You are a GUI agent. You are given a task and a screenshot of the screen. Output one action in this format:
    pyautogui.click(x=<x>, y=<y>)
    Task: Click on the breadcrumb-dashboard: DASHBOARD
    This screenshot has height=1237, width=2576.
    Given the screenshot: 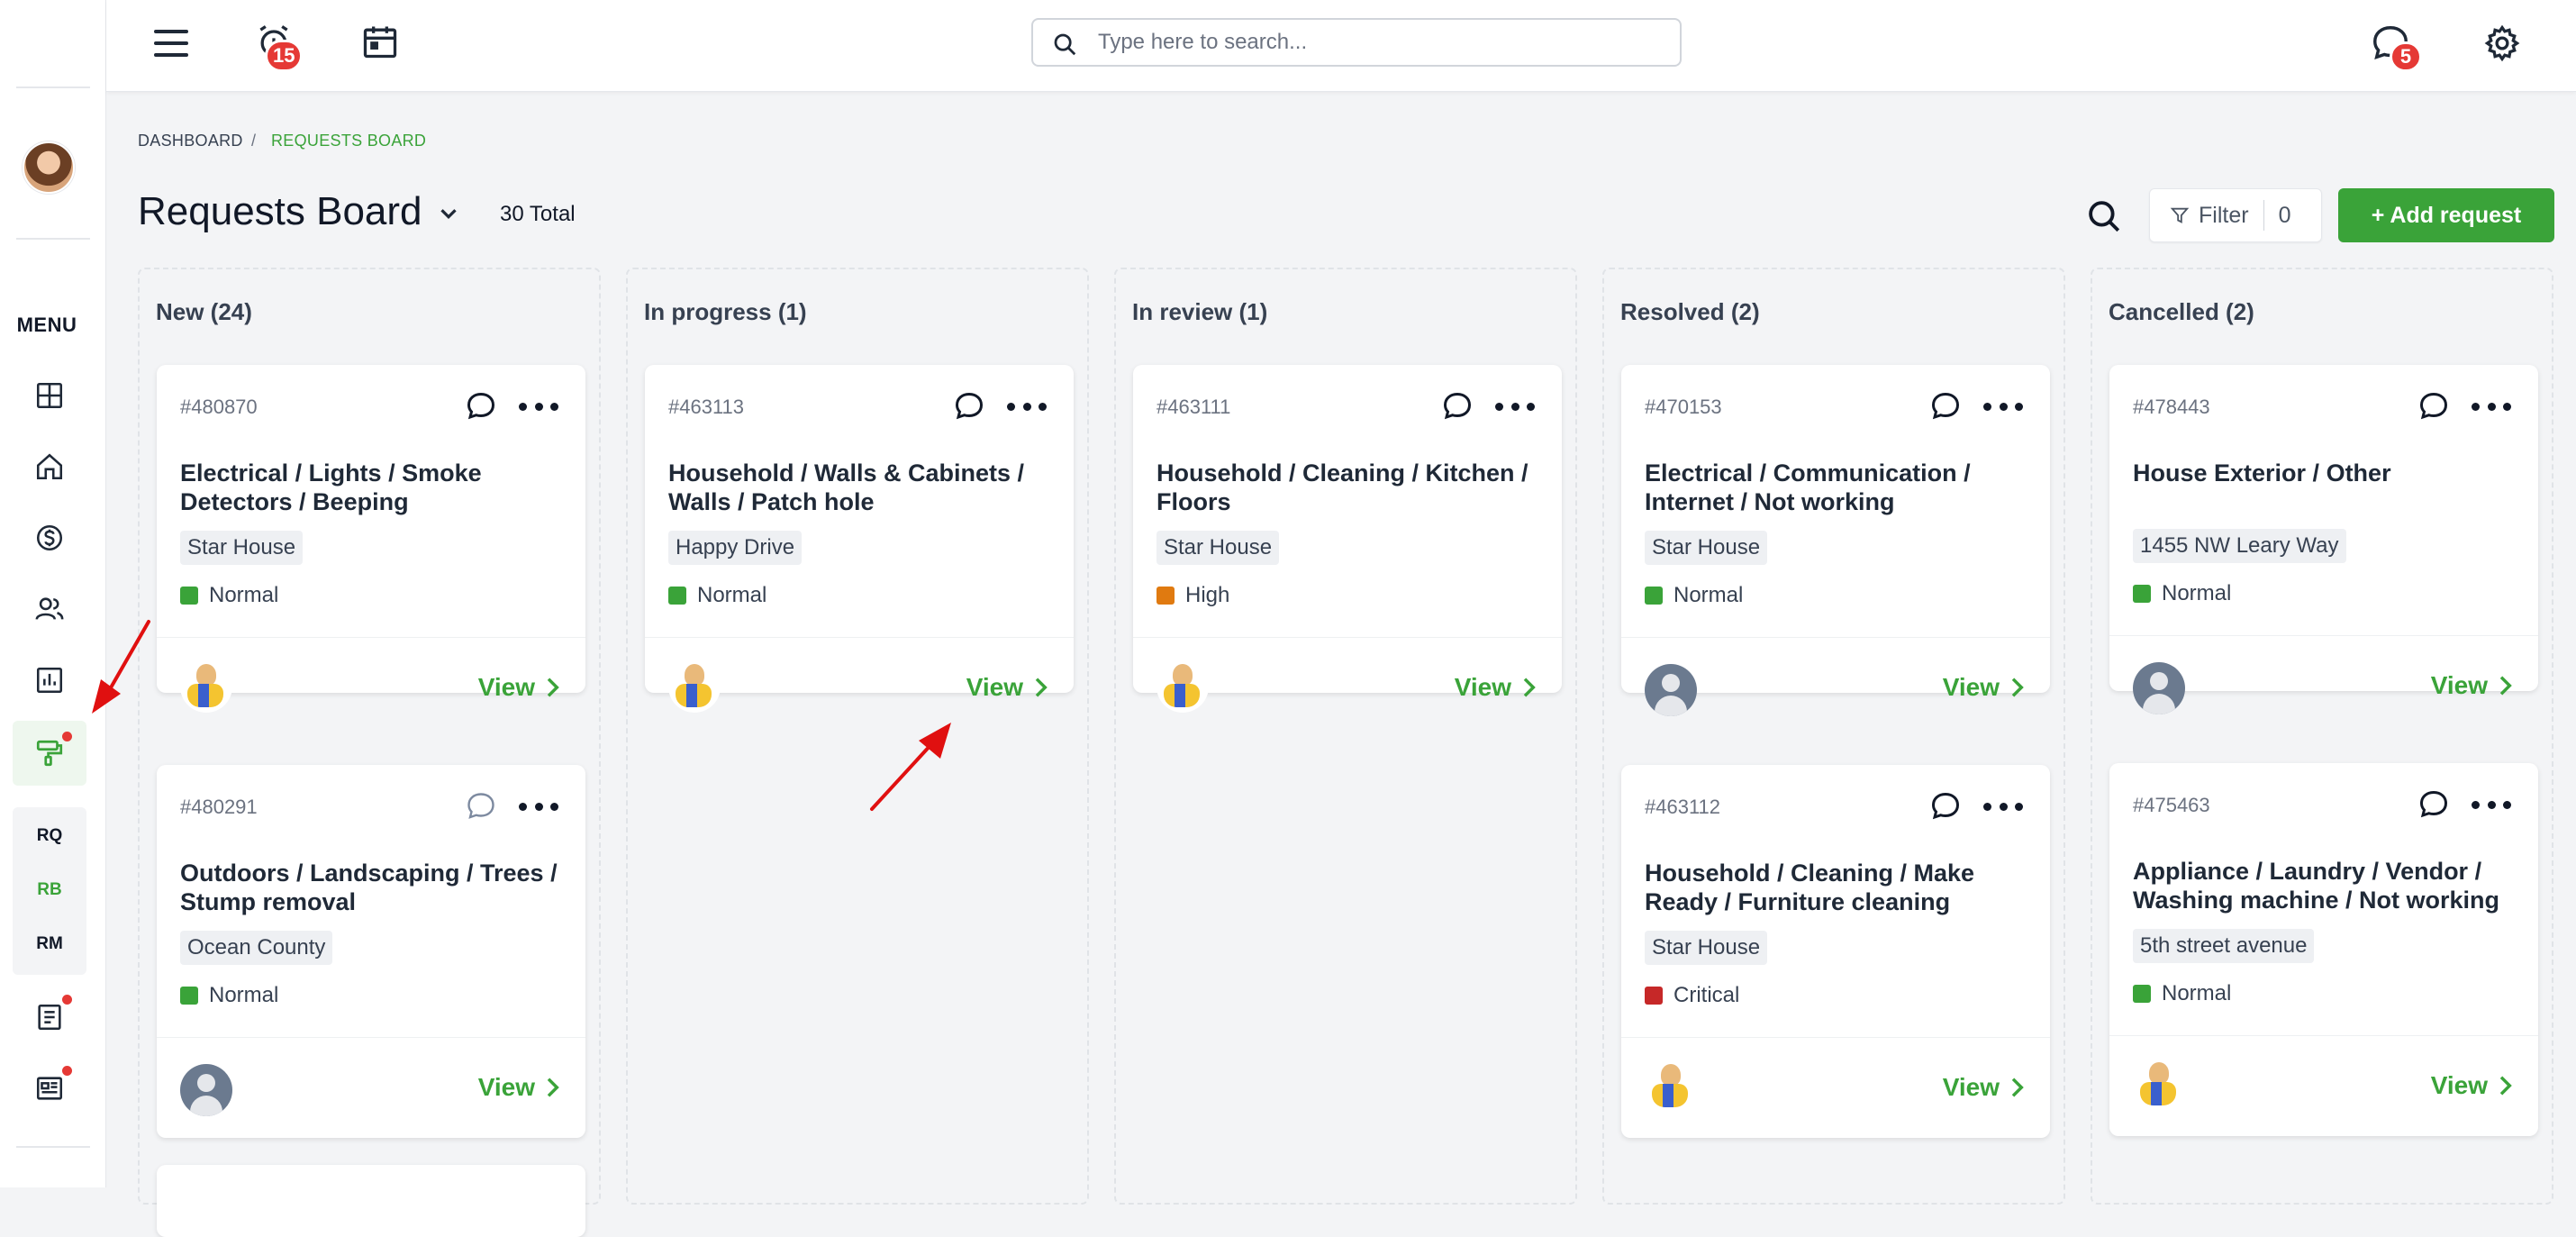 What is the action you would take?
    pyautogui.click(x=190, y=141)
    